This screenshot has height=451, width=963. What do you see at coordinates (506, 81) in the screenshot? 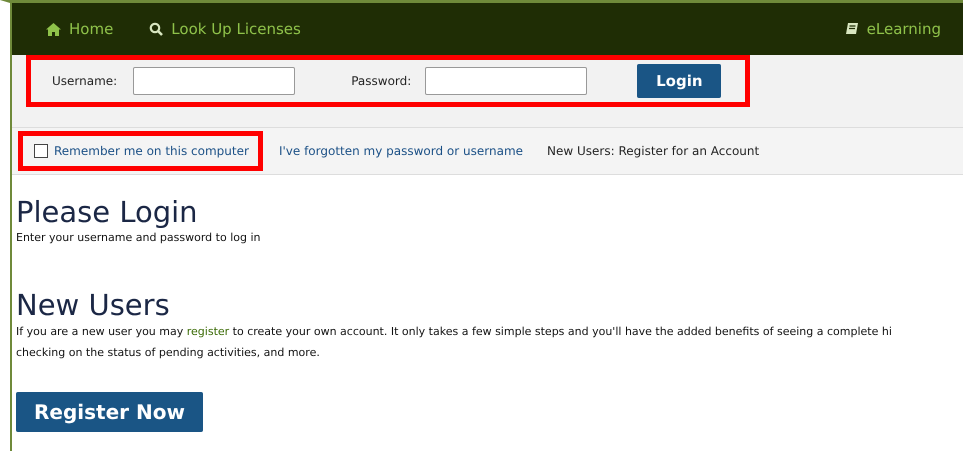
I see `password-field` at bounding box center [506, 81].